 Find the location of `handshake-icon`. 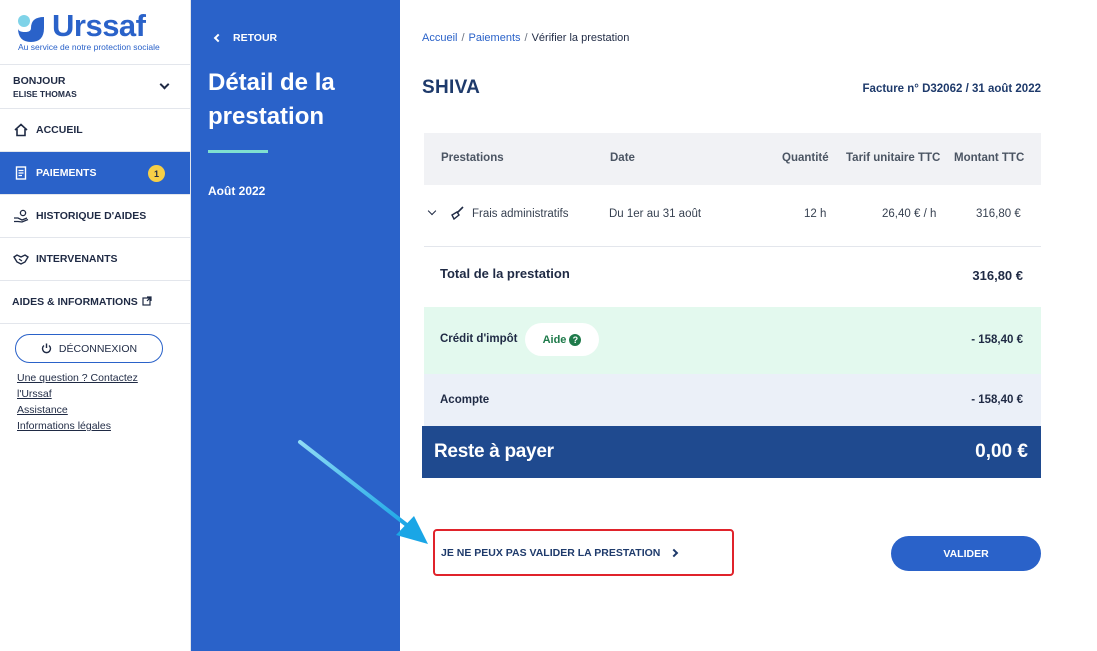

handshake-icon is located at coordinates (21, 259).